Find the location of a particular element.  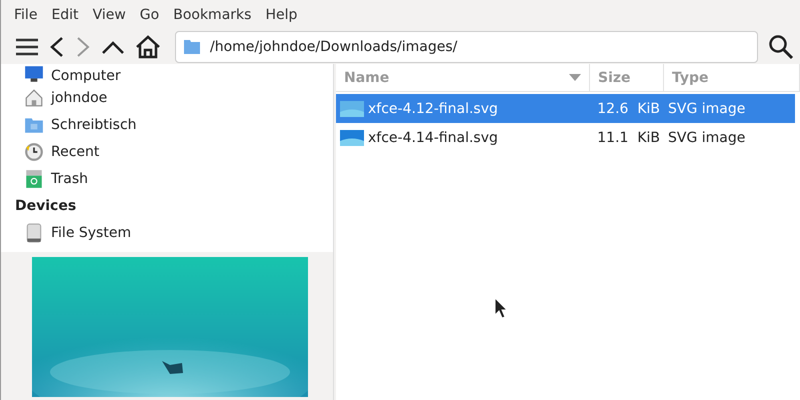

file-row: xfce-4.14-final.svg 11.1 KiB SVG image is located at coordinates (565, 137).